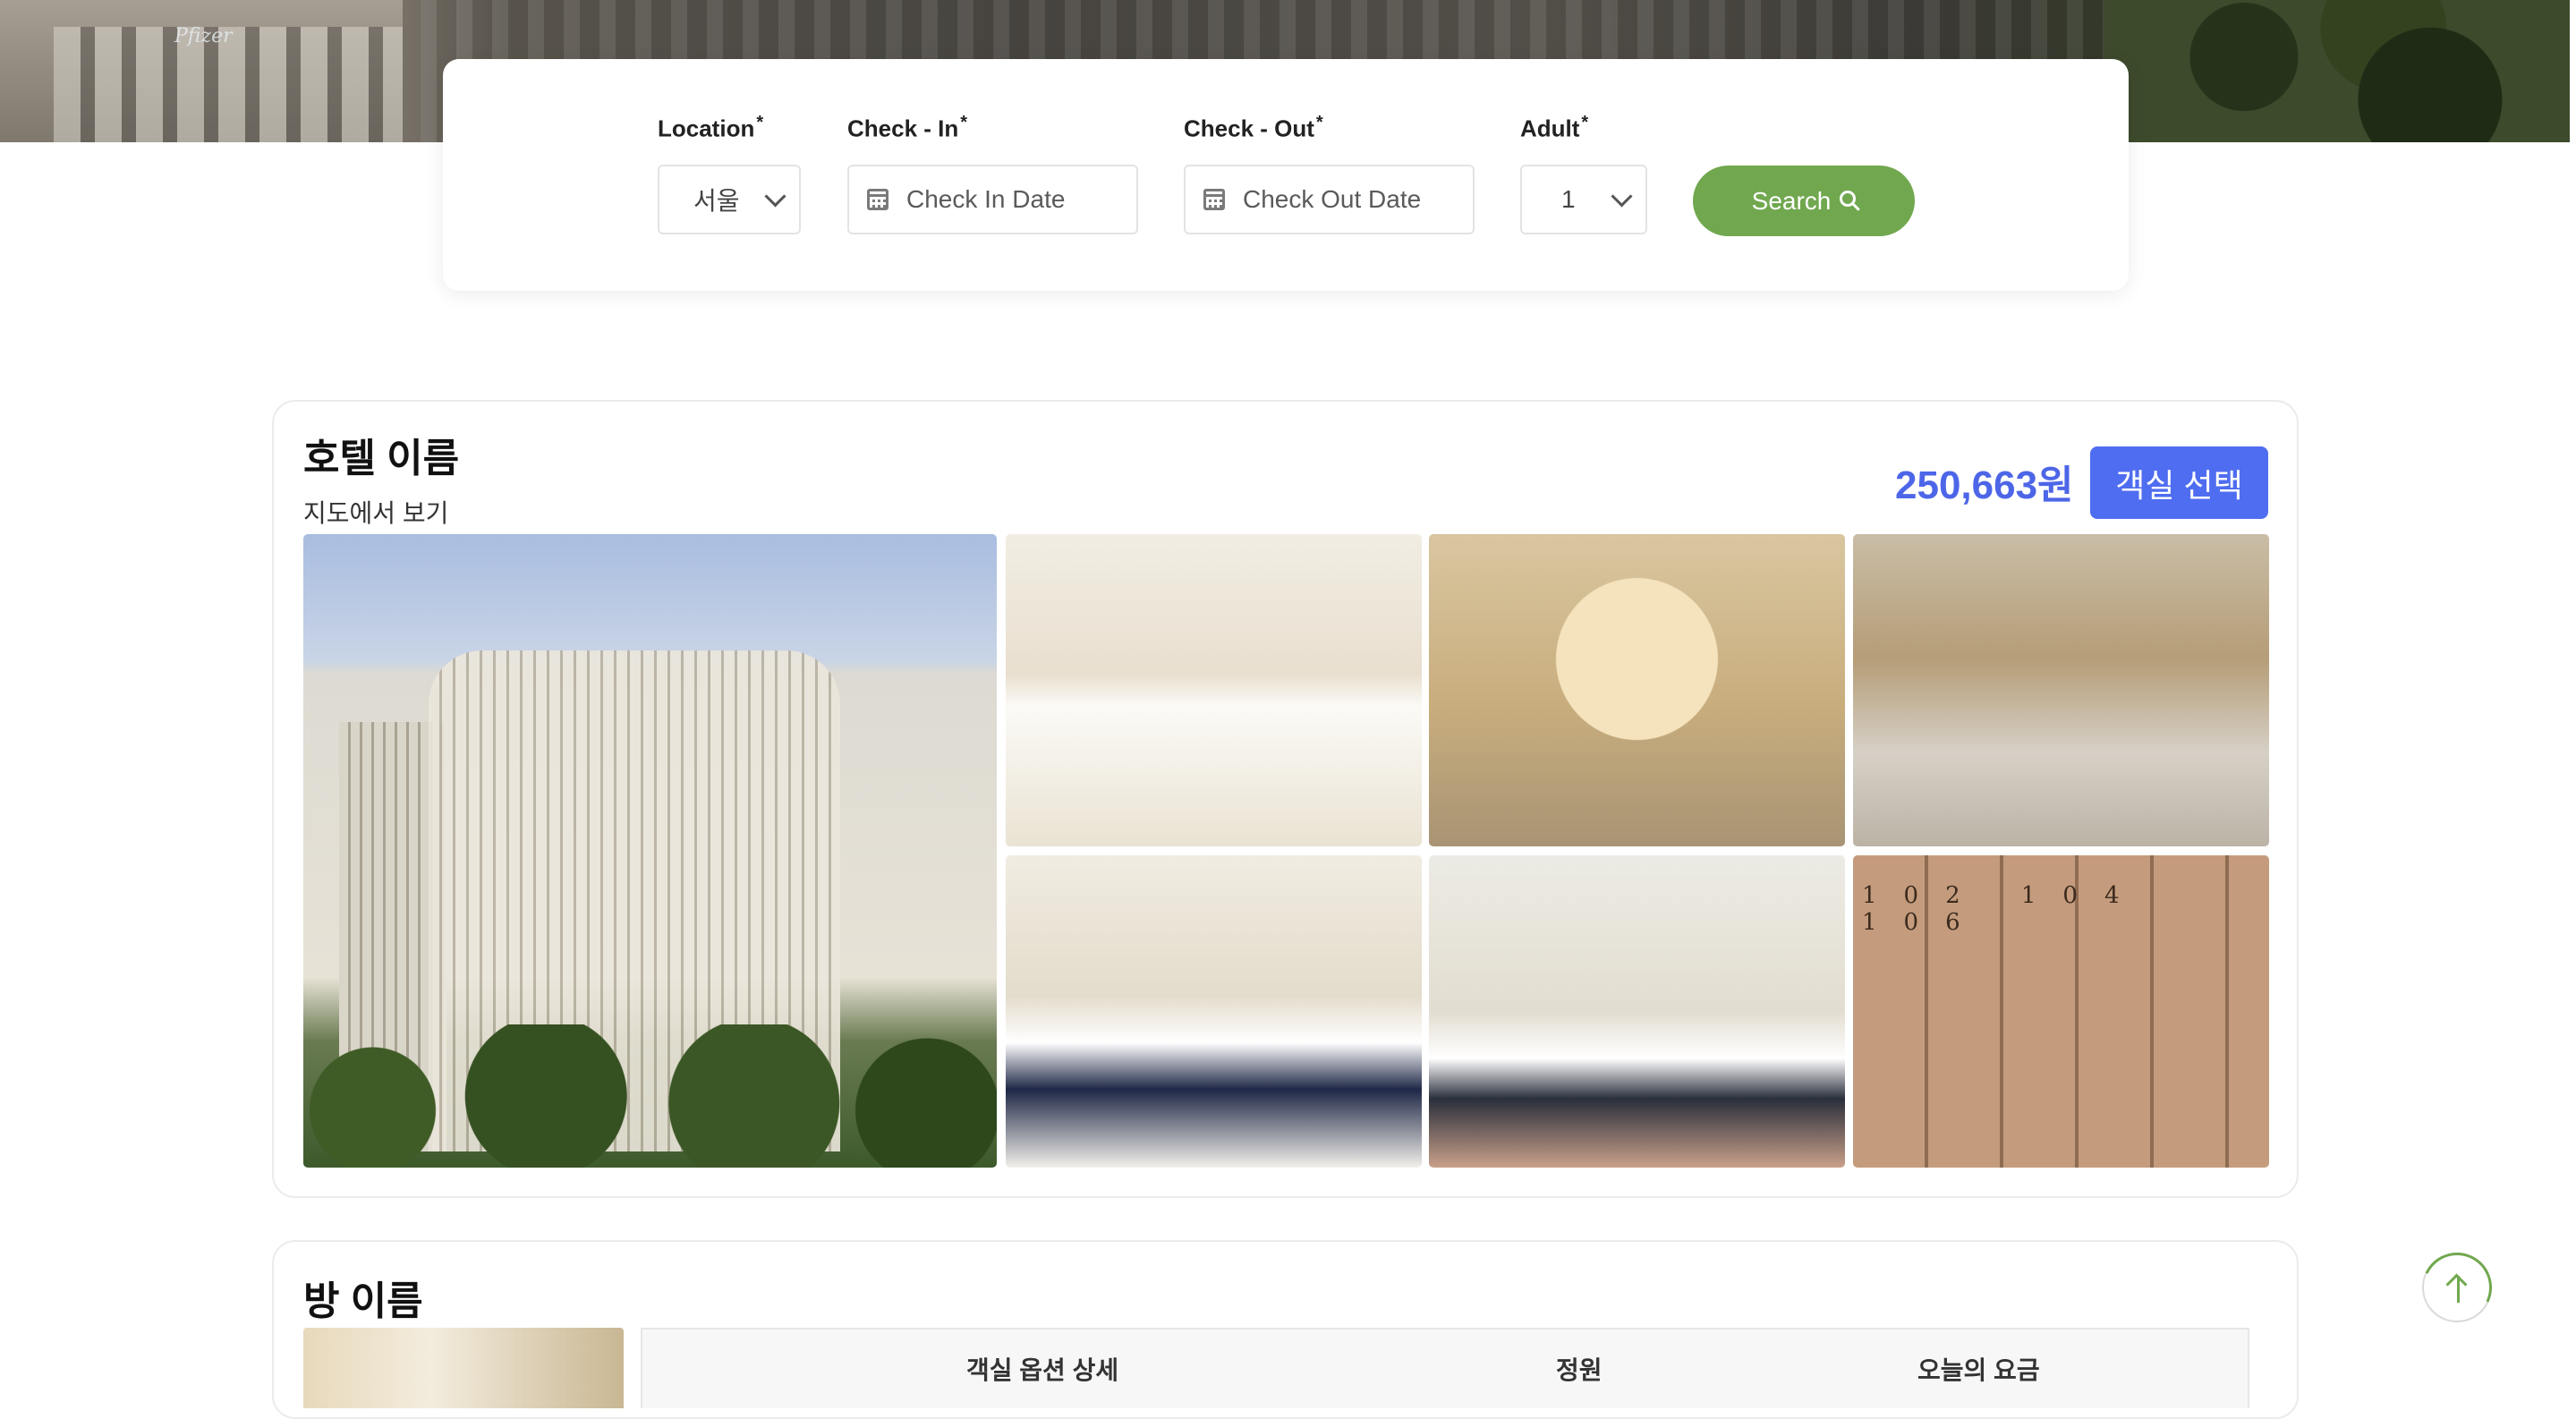  What do you see at coordinates (1249, 128) in the screenshot?
I see `checkout-label-text: Check - Out` at bounding box center [1249, 128].